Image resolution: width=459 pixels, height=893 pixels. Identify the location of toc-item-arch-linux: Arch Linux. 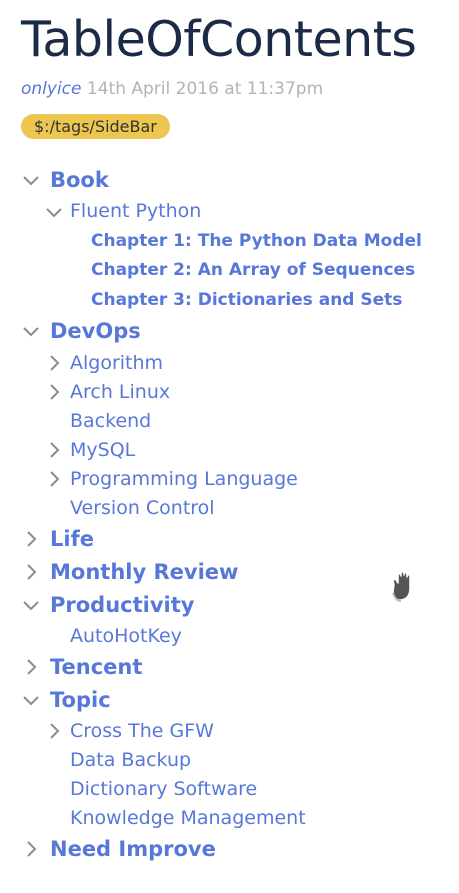
(120, 392).